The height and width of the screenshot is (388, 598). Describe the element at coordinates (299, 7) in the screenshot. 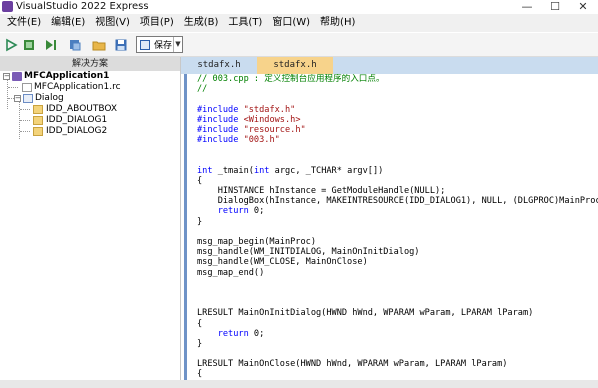

I see `title-bar: VisualStudio 2022 Express — ☐ ✕` at that location.